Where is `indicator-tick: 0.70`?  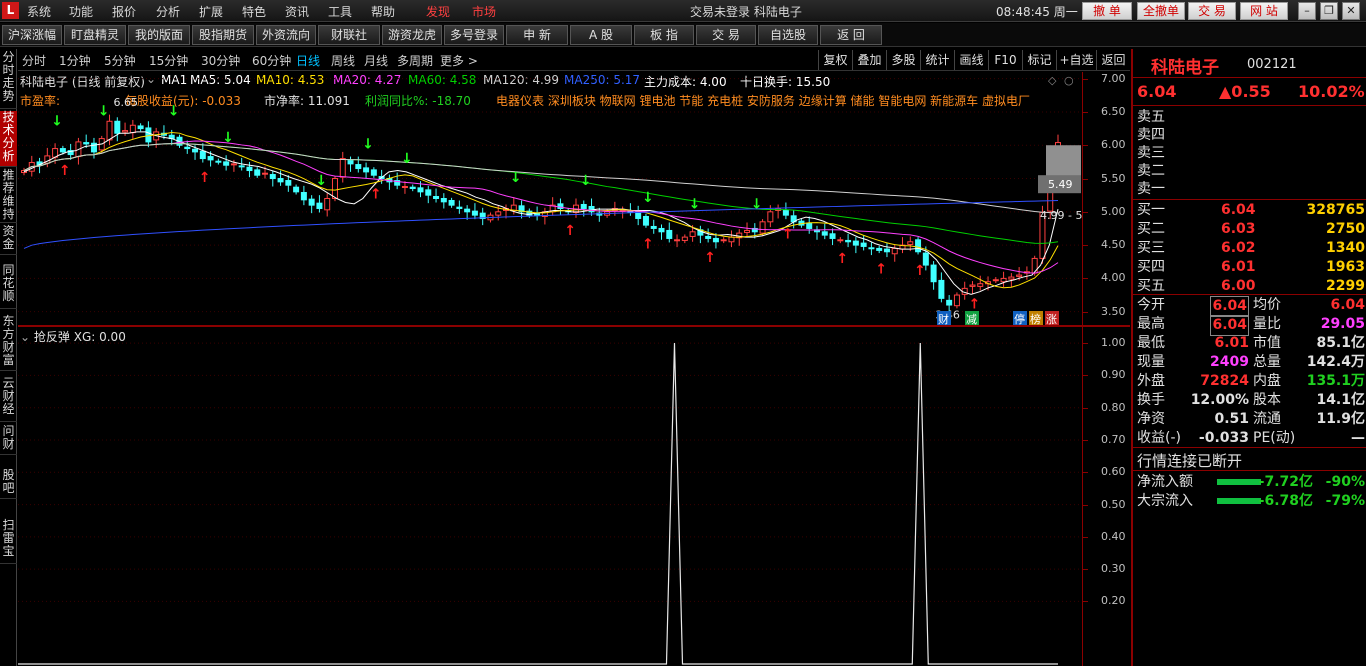 indicator-tick: 0.70 is located at coordinates (1113, 439).